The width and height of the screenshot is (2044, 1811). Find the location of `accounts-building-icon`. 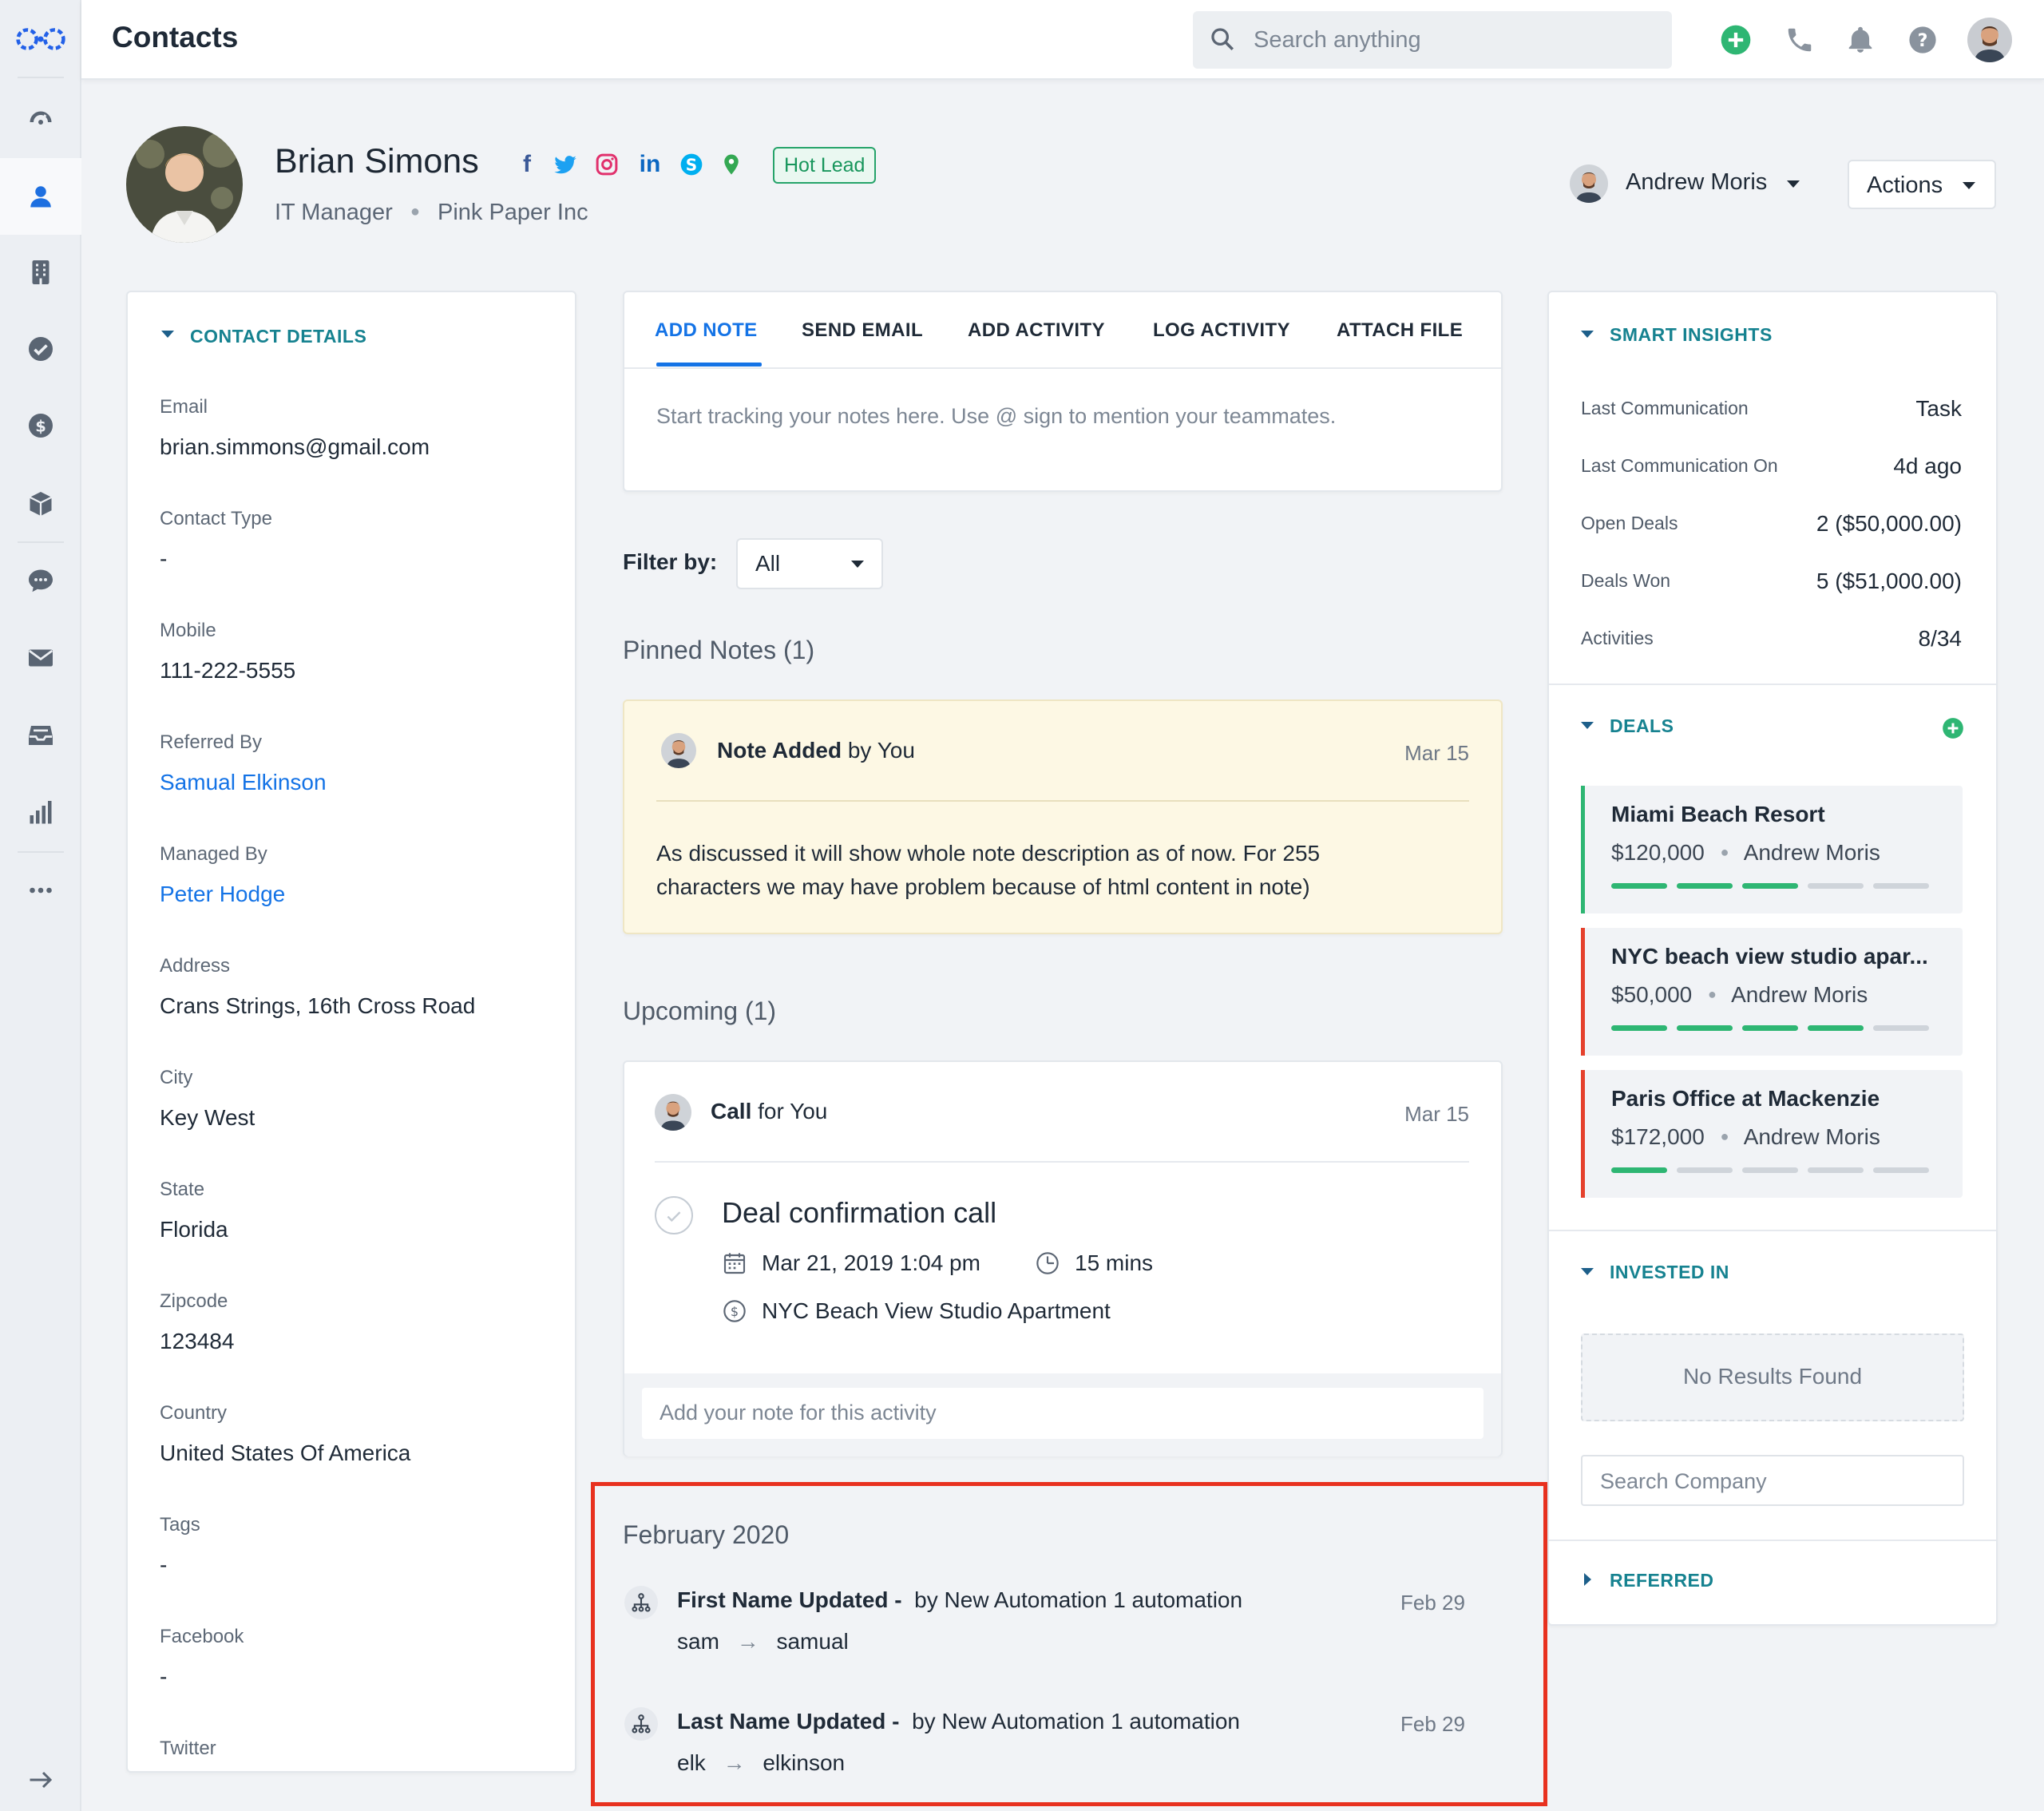

accounts-building-icon is located at coordinates (41, 272).